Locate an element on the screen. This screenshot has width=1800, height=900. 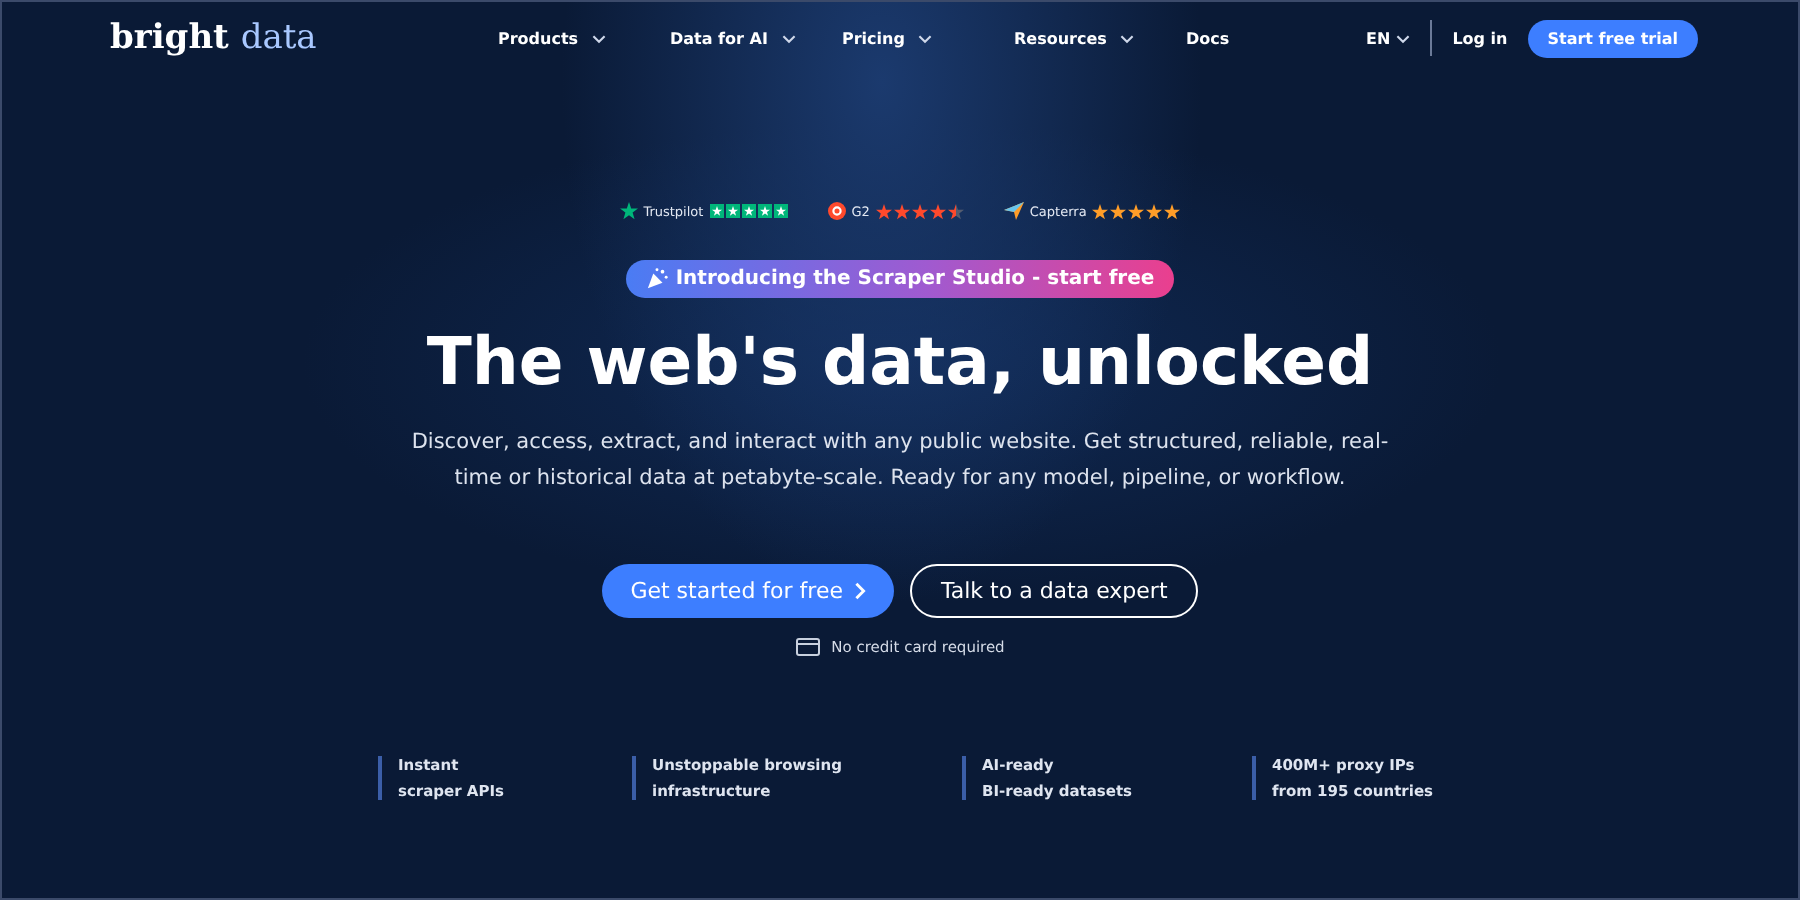
nav-link: Docs is located at coordinates (1272, 38).